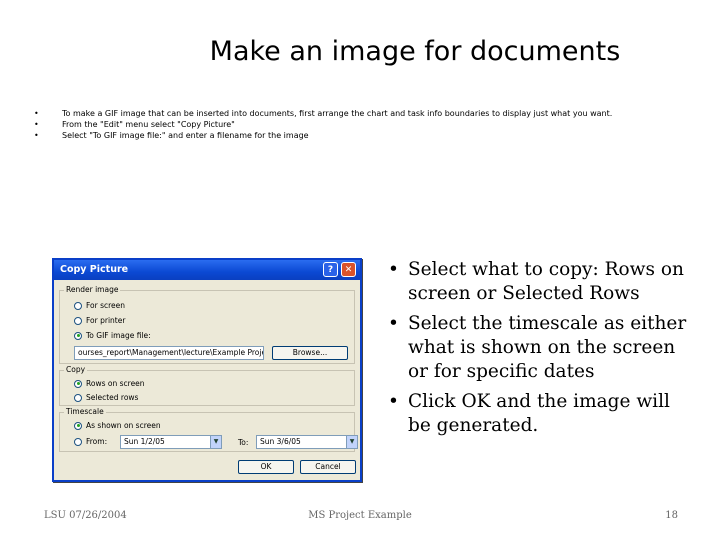 This screenshot has height=540, width=720. What do you see at coordinates (328, 467) in the screenshot?
I see `cancel-button: Cancel` at bounding box center [328, 467].